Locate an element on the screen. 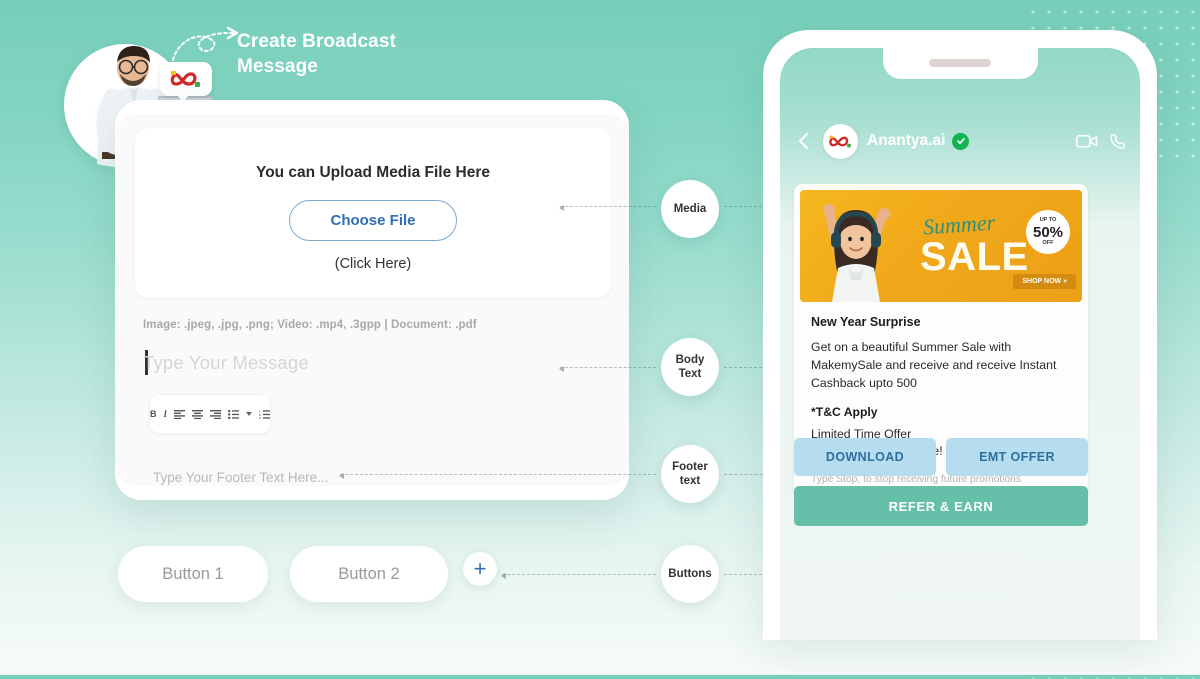 The image size is (1200, 679). numbered-list-icon: 1 2 3 is located at coordinates (265, 414).